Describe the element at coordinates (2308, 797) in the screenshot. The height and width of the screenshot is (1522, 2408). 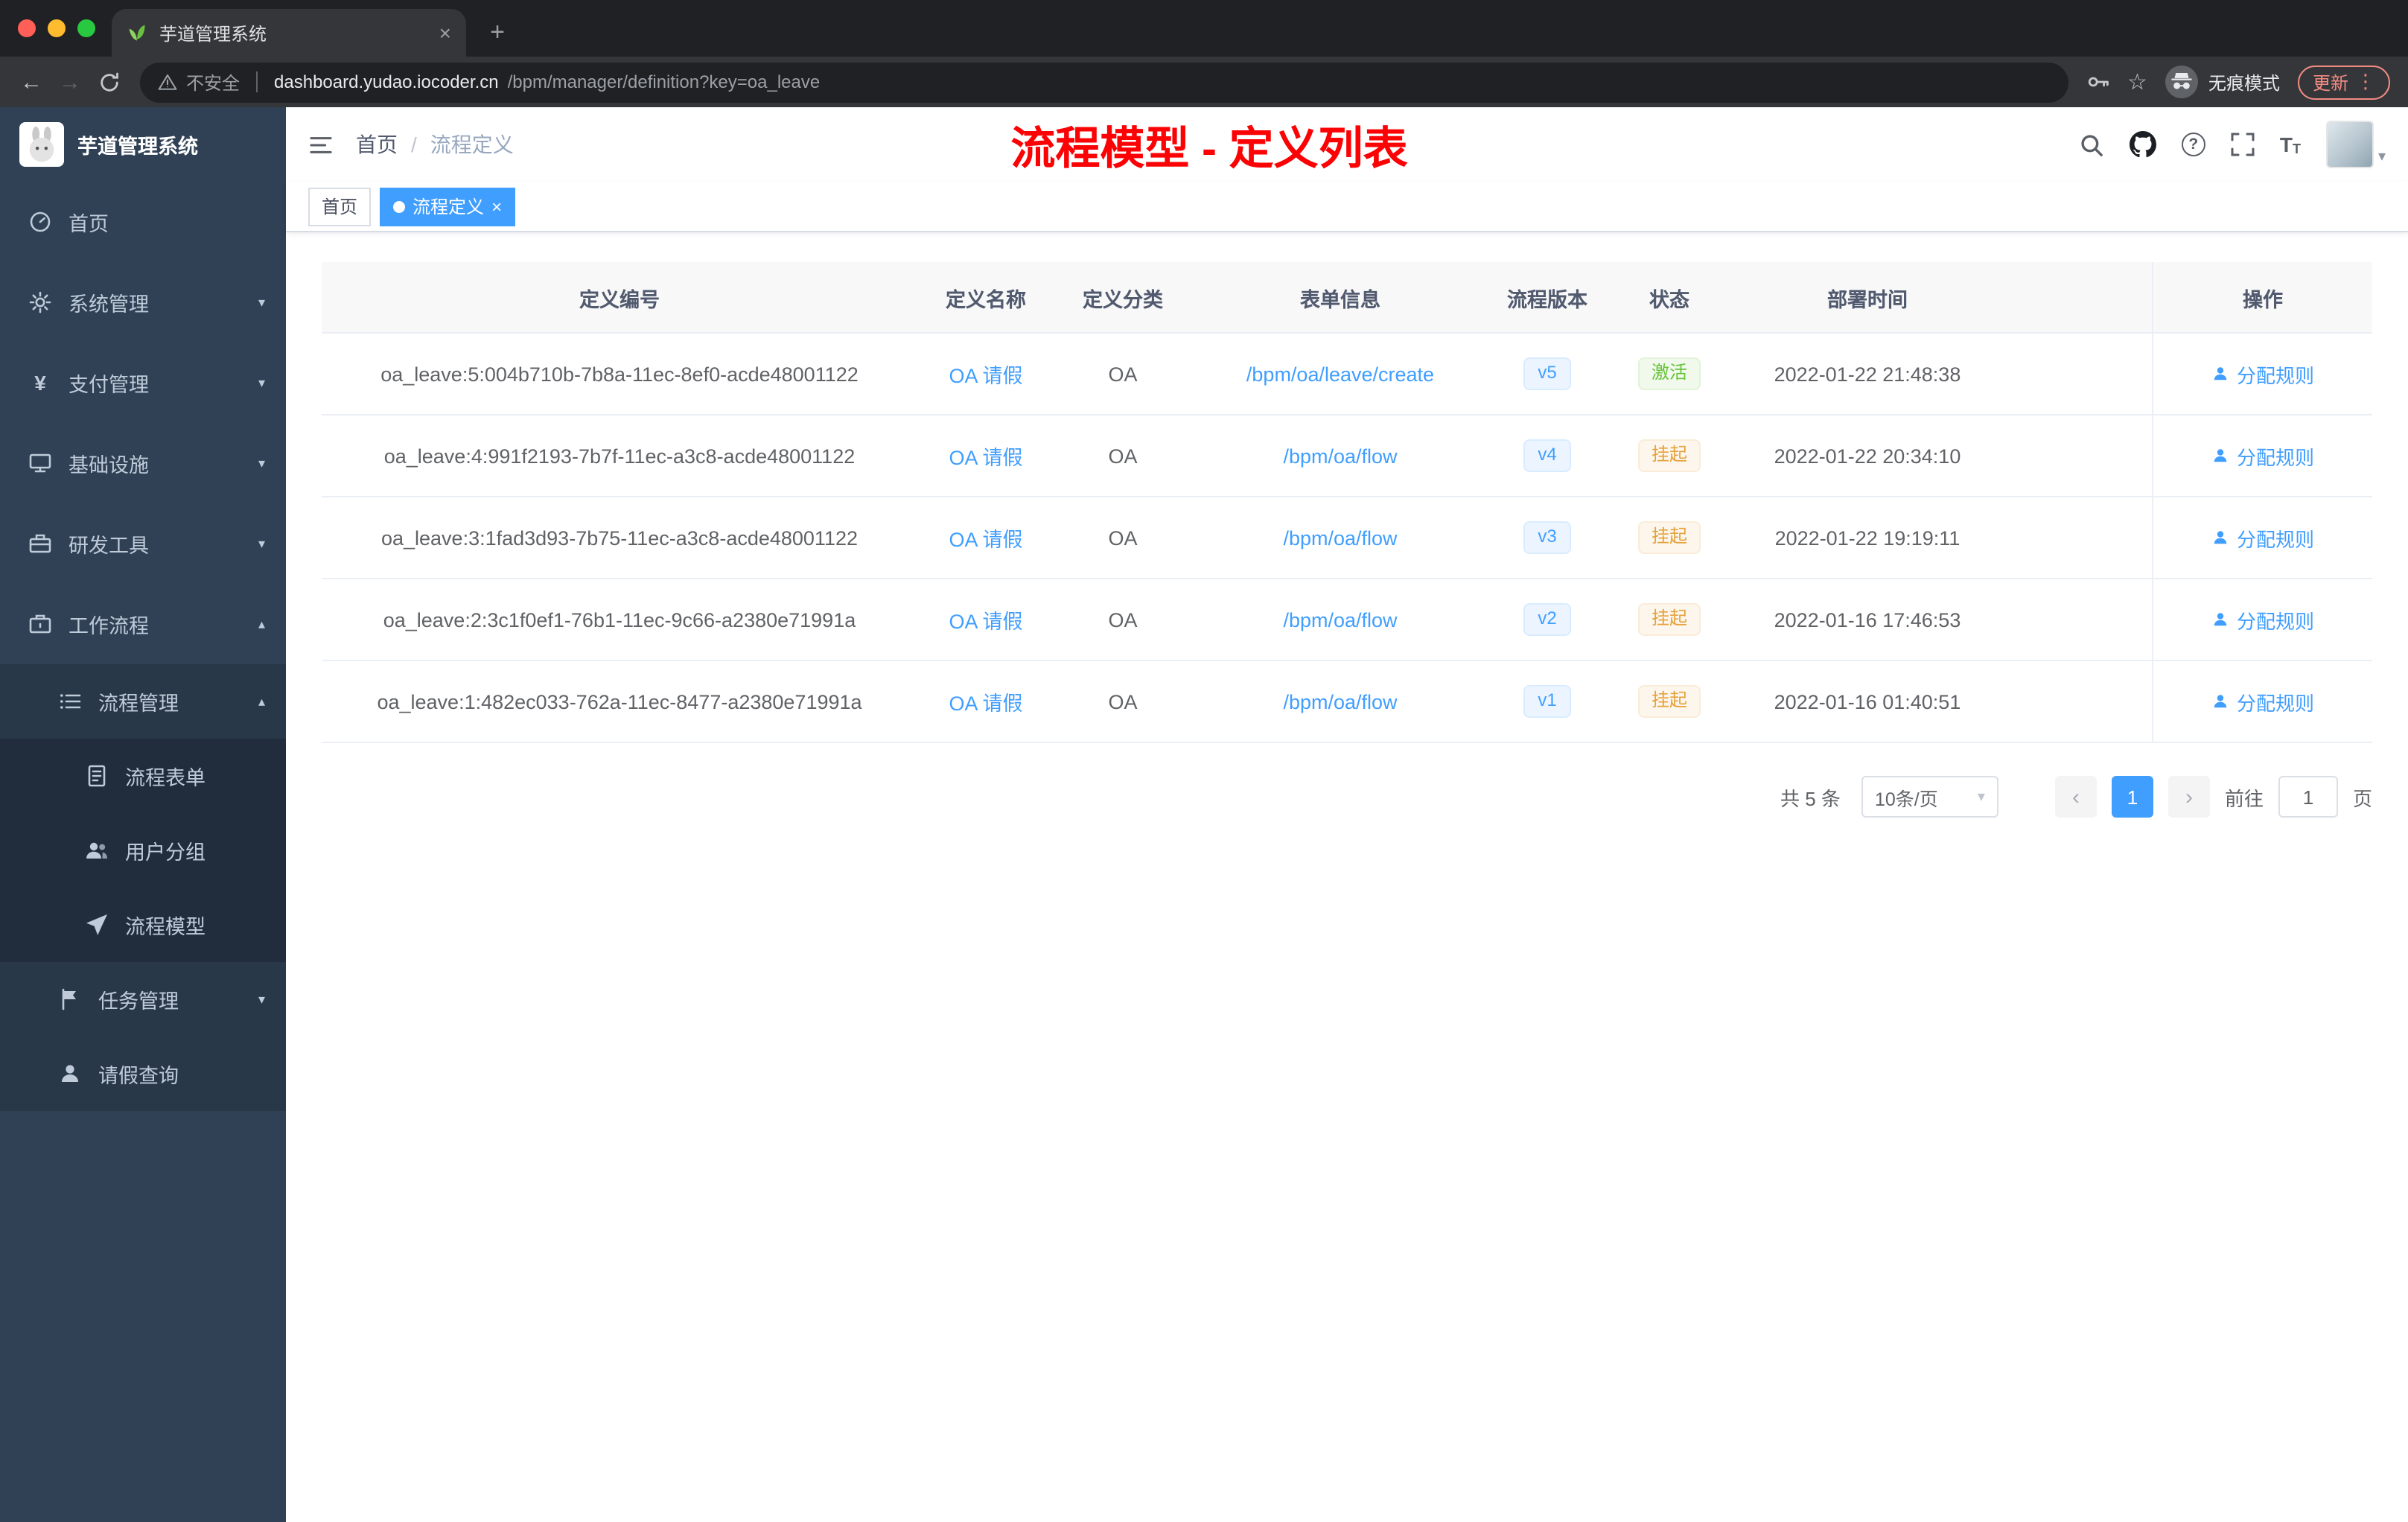
I see `goto-page-input` at that location.